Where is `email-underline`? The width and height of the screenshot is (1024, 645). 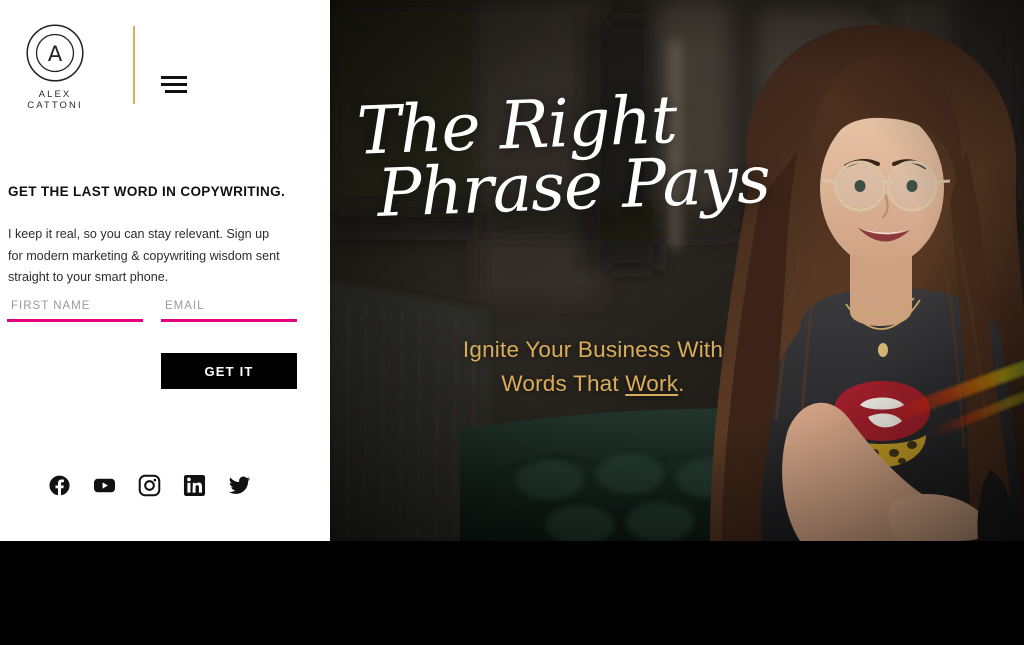 email-underline is located at coordinates (229, 320).